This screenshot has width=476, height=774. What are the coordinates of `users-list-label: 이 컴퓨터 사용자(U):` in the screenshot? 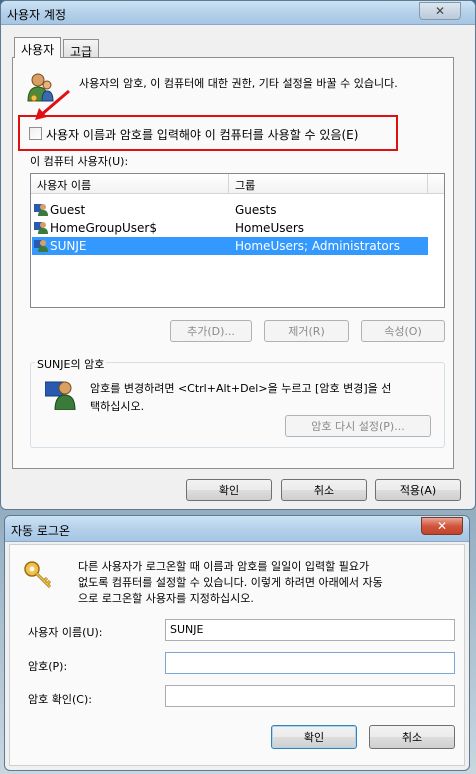 It's located at (79, 161).